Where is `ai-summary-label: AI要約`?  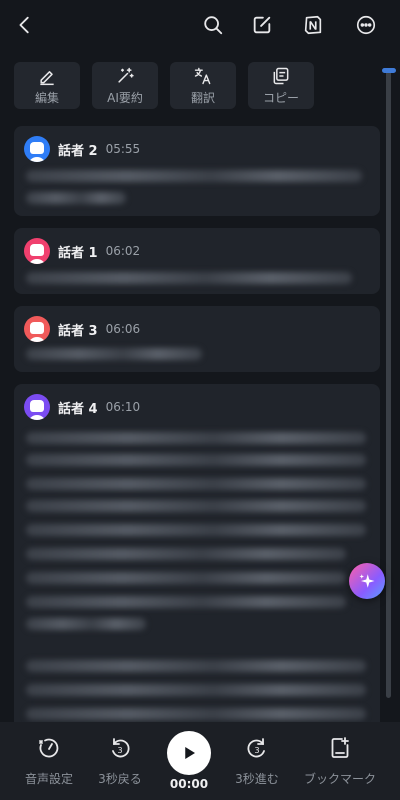
ai-summary-label: AI要約 is located at coordinates (125, 97).